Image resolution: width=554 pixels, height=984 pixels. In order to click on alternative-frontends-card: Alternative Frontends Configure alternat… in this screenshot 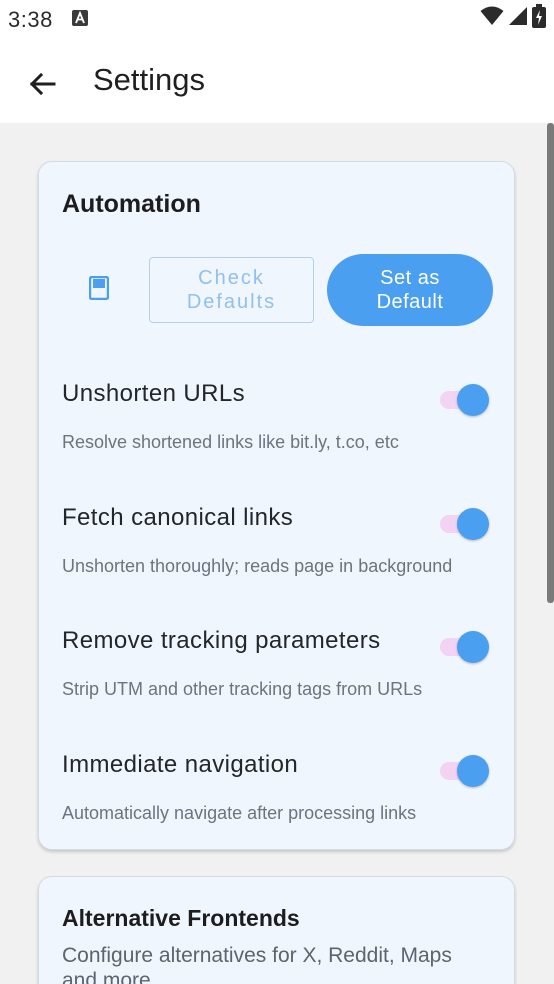, I will do `click(276, 930)`.